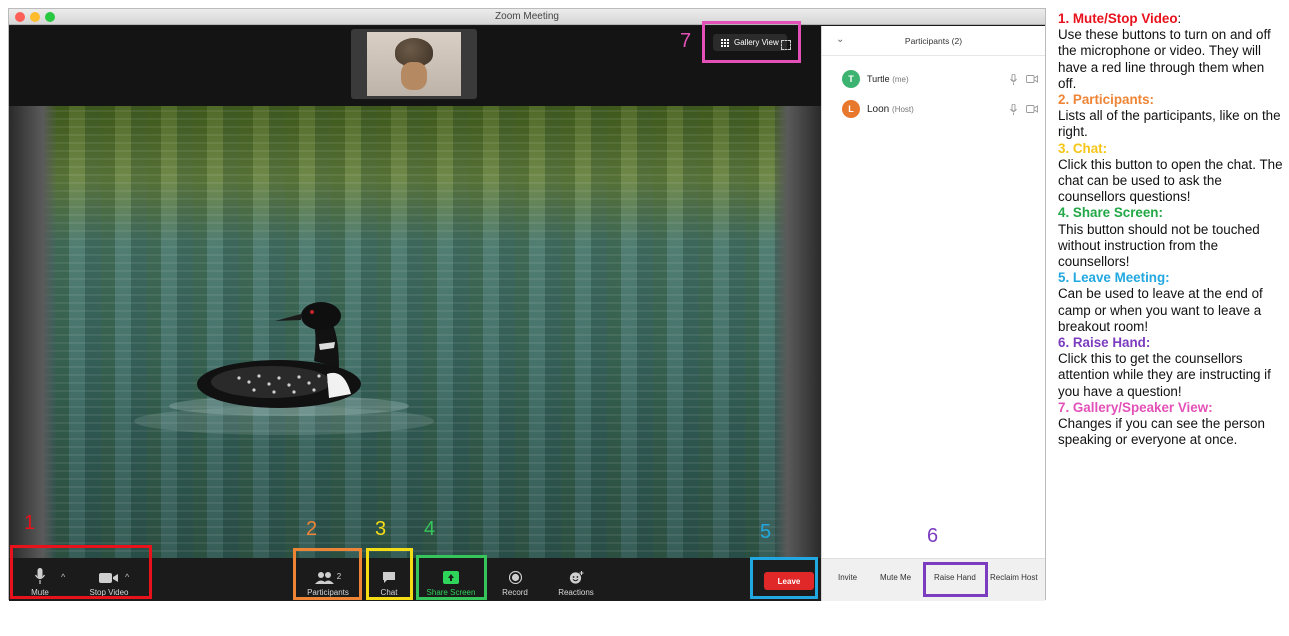  I want to click on legend-heading: 5. Leave Meeting:, so click(1114, 278).